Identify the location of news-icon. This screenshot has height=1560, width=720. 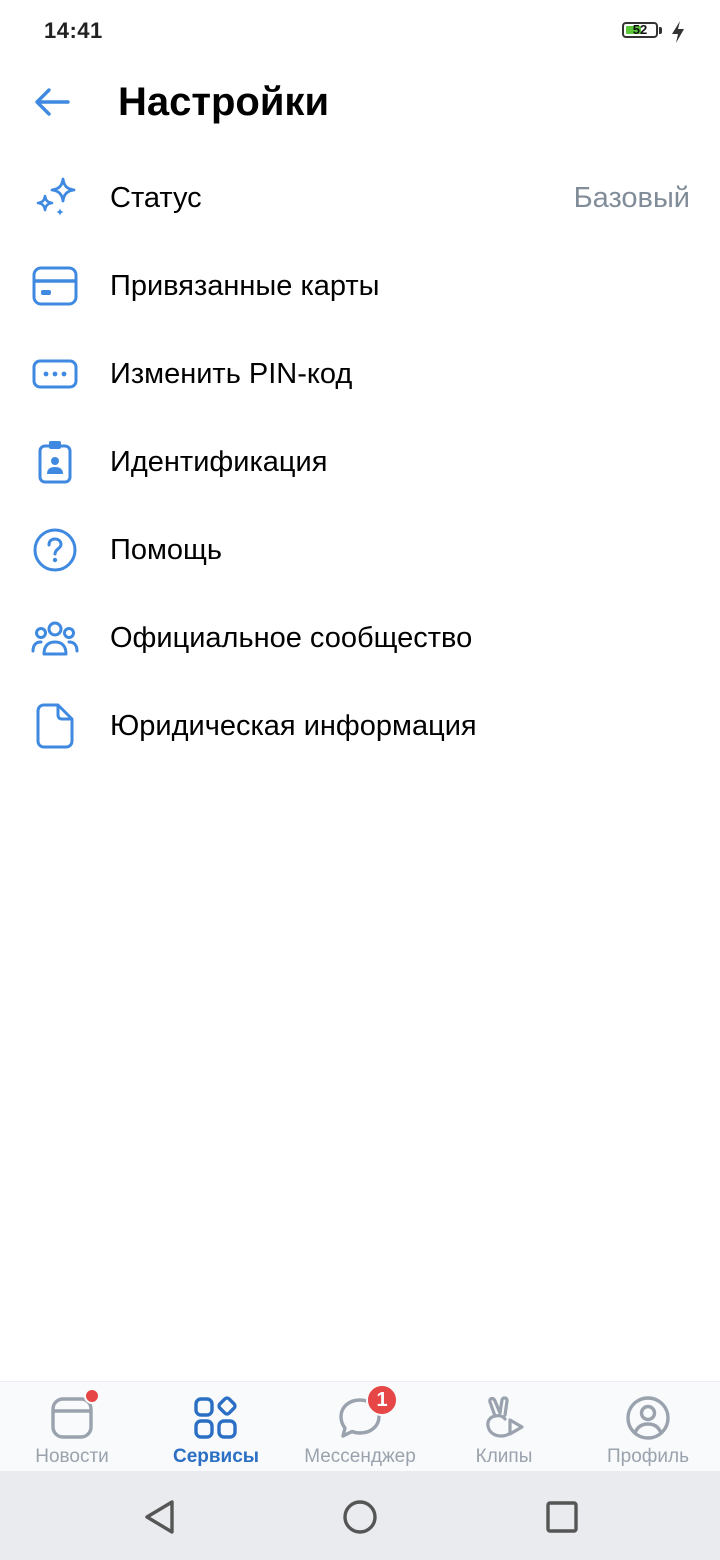
(74, 1415).